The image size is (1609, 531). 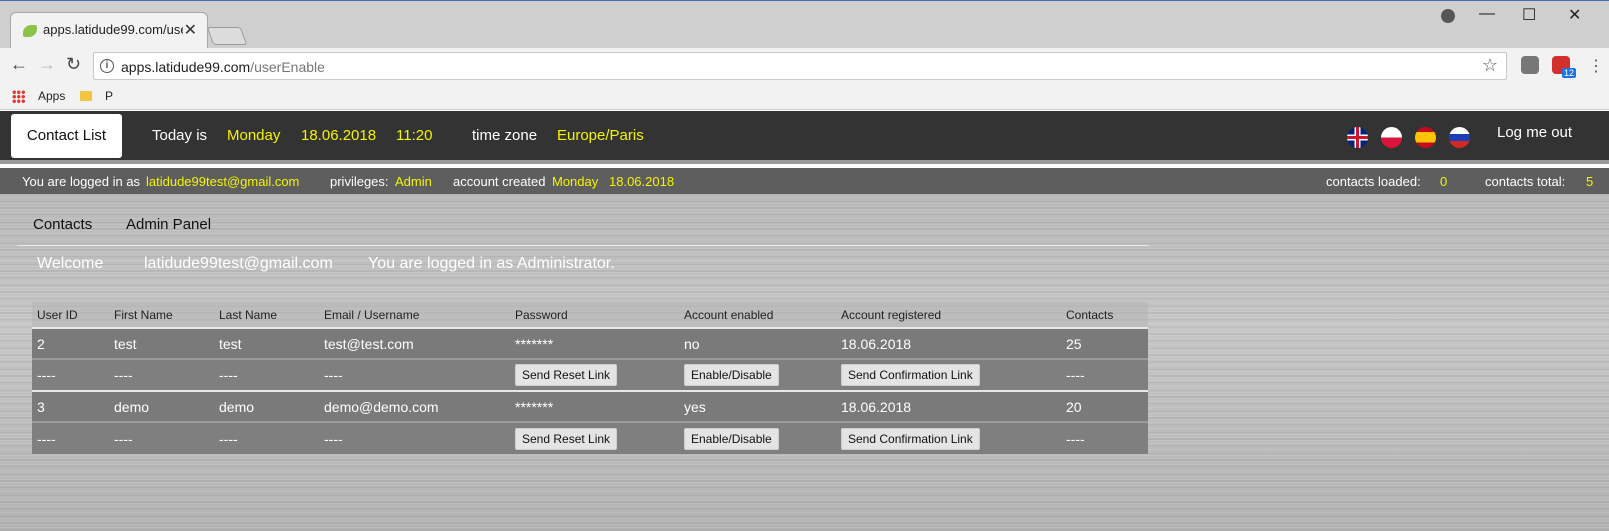 What do you see at coordinates (594, 315) in the screenshot?
I see `header-password: Password` at bounding box center [594, 315].